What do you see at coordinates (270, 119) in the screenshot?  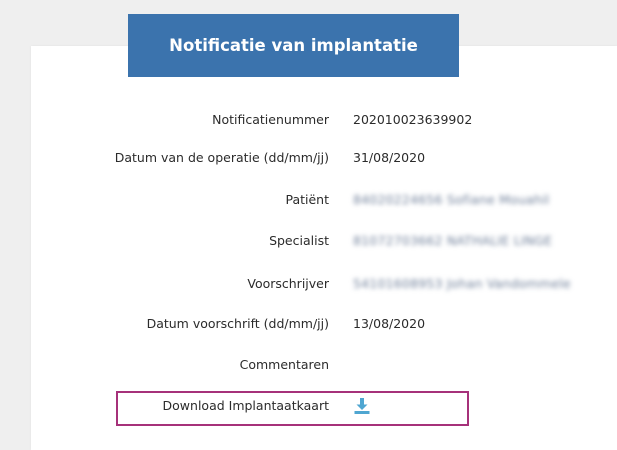 I see `field-label: Notificatienummer` at bounding box center [270, 119].